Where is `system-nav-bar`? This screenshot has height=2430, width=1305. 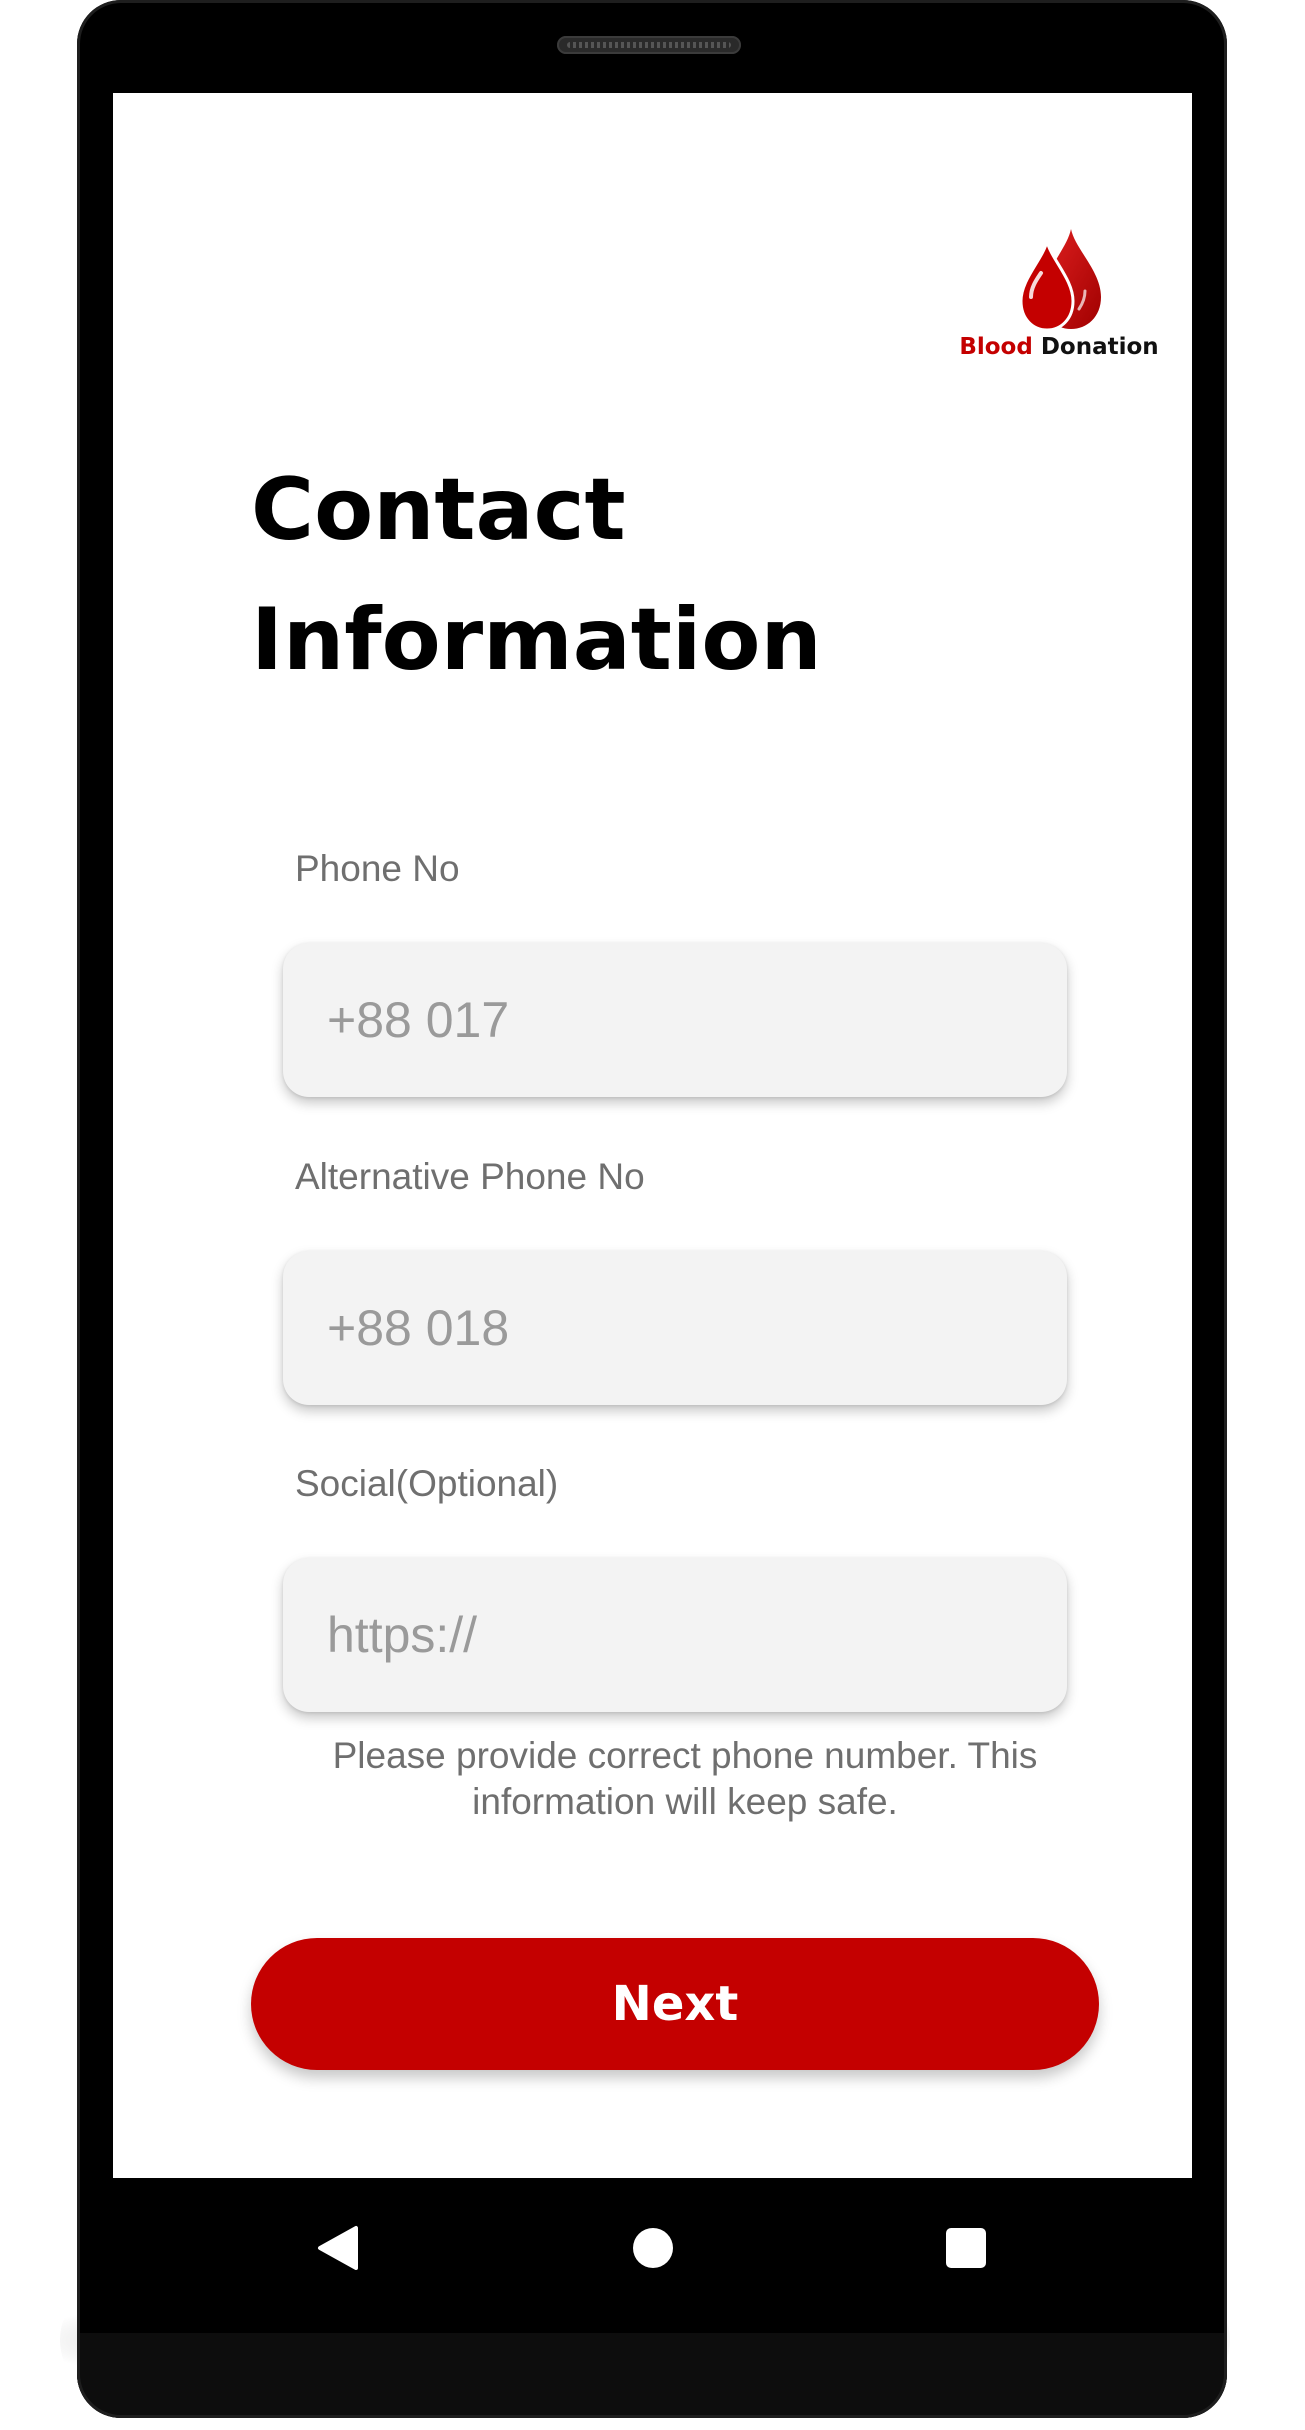 system-nav-bar is located at coordinates (652, 2248).